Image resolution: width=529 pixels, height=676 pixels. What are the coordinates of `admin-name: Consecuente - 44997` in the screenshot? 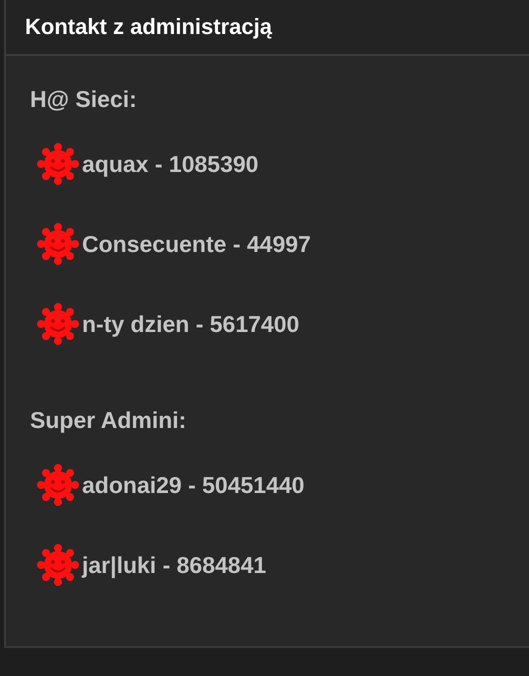 It's located at (196, 244).